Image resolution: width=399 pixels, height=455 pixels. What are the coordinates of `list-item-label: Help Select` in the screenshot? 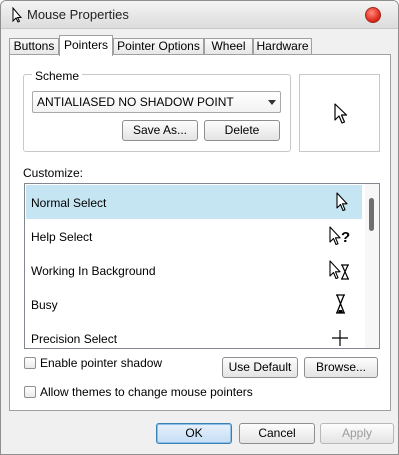 It's located at (62, 237).